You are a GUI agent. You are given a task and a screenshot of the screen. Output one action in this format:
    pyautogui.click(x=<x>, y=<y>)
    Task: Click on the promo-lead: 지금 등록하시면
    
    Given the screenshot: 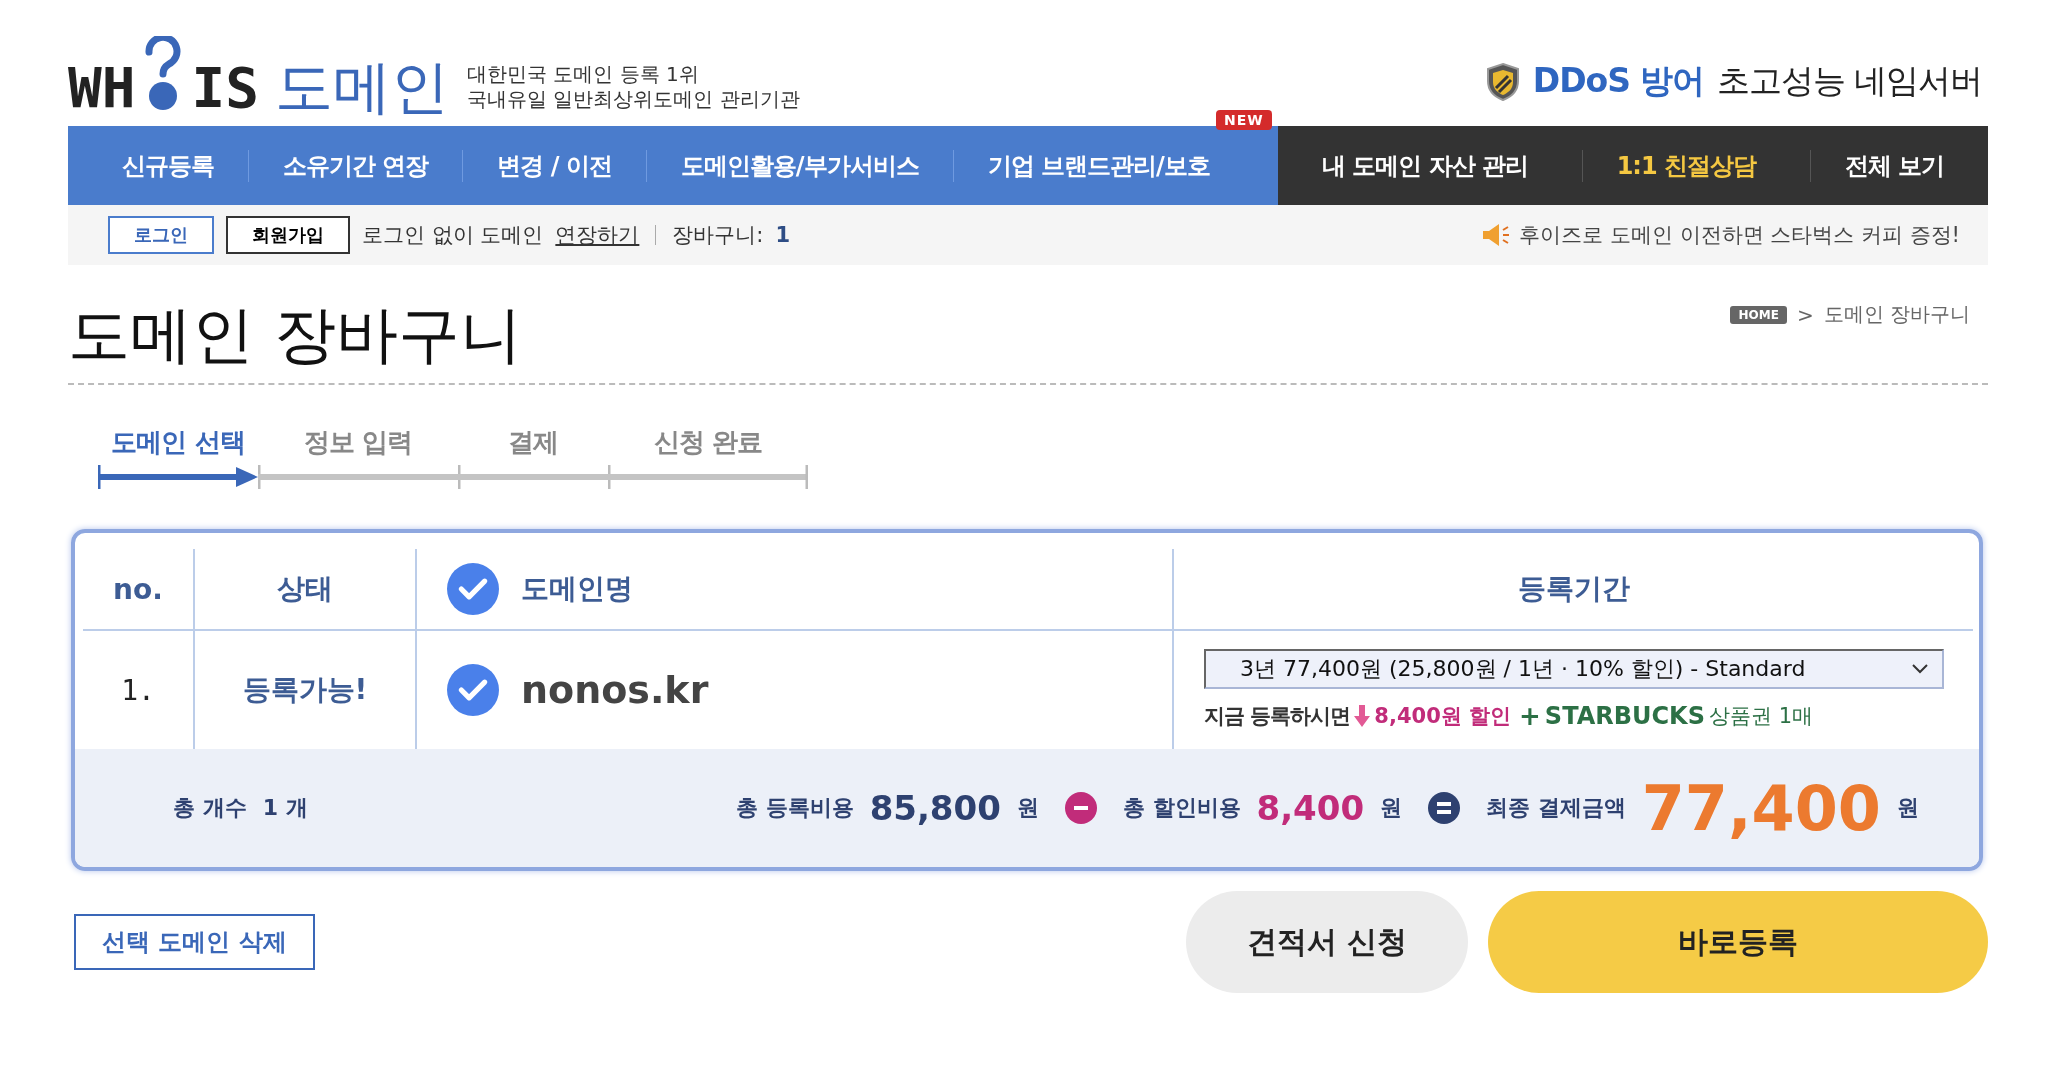 What is the action you would take?
    pyautogui.click(x=1277, y=716)
    